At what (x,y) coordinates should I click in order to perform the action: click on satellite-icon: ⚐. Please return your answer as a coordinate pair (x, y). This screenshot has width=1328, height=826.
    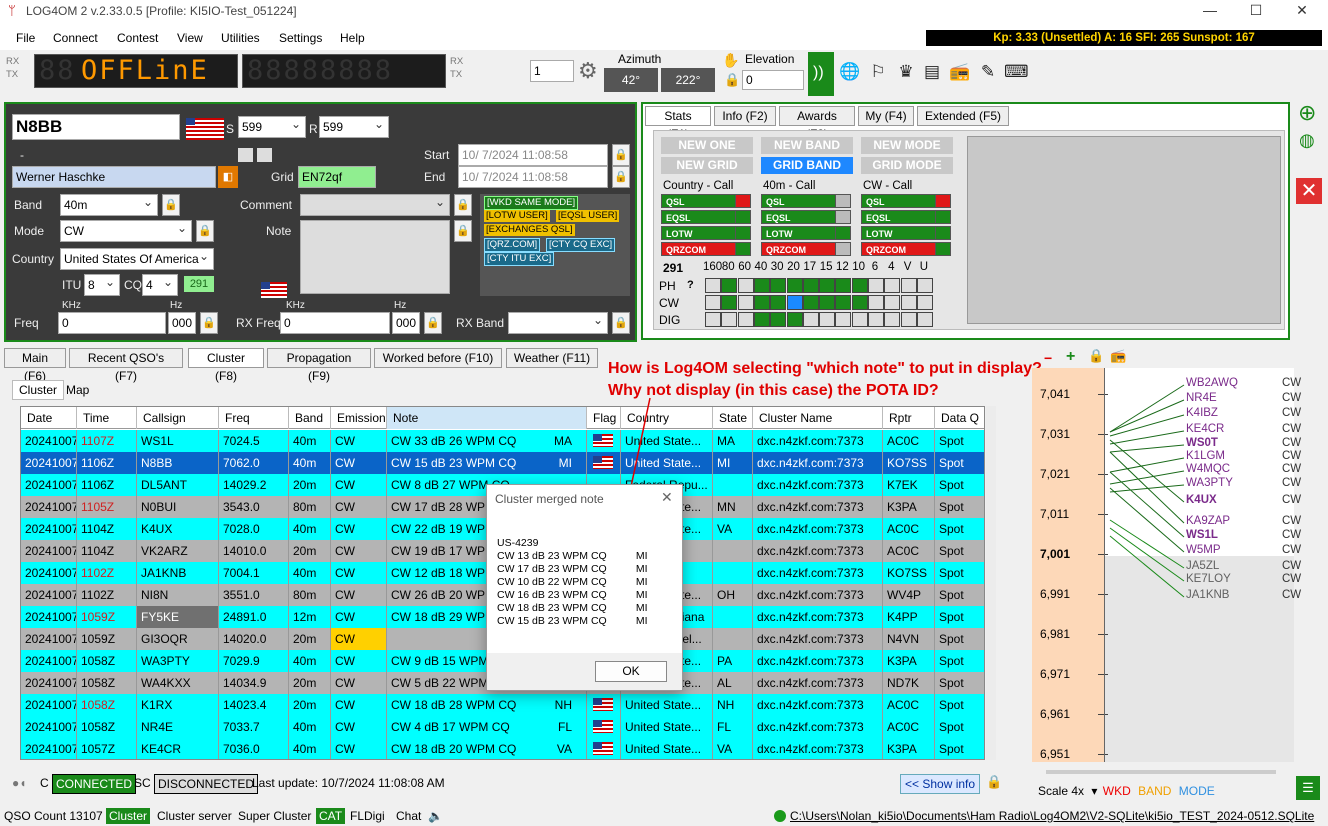
    Looking at the image, I should click on (878, 72).